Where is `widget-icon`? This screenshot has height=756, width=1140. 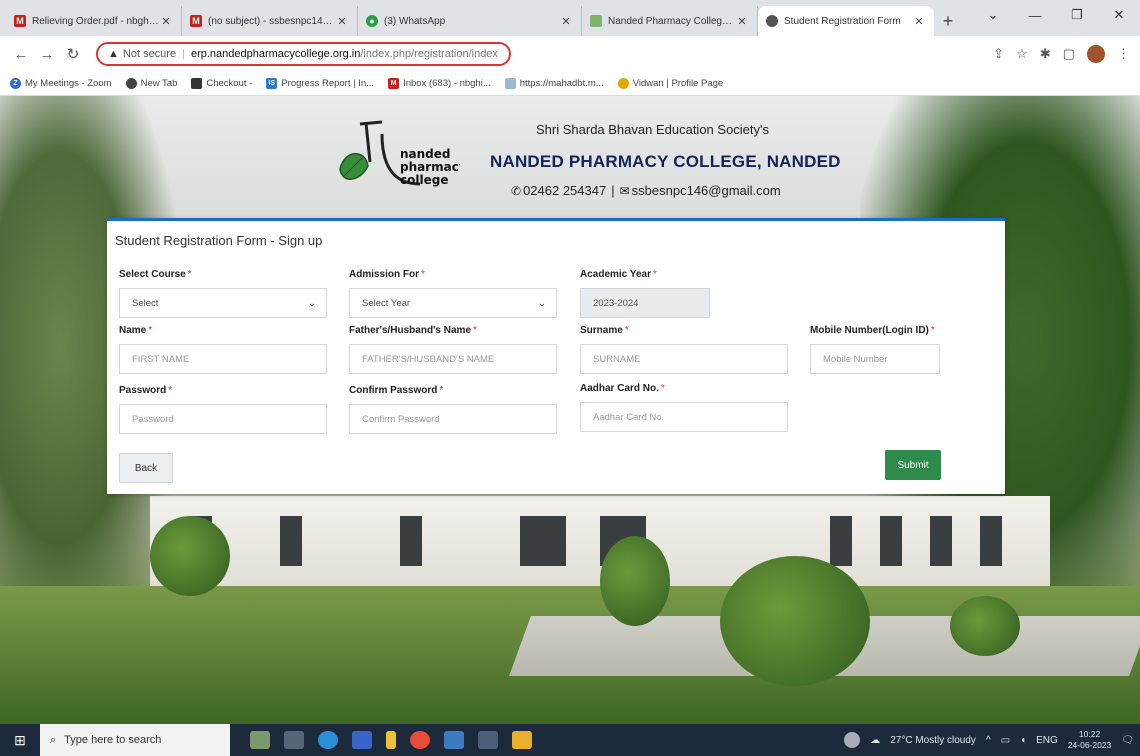 widget-icon is located at coordinates (260, 740).